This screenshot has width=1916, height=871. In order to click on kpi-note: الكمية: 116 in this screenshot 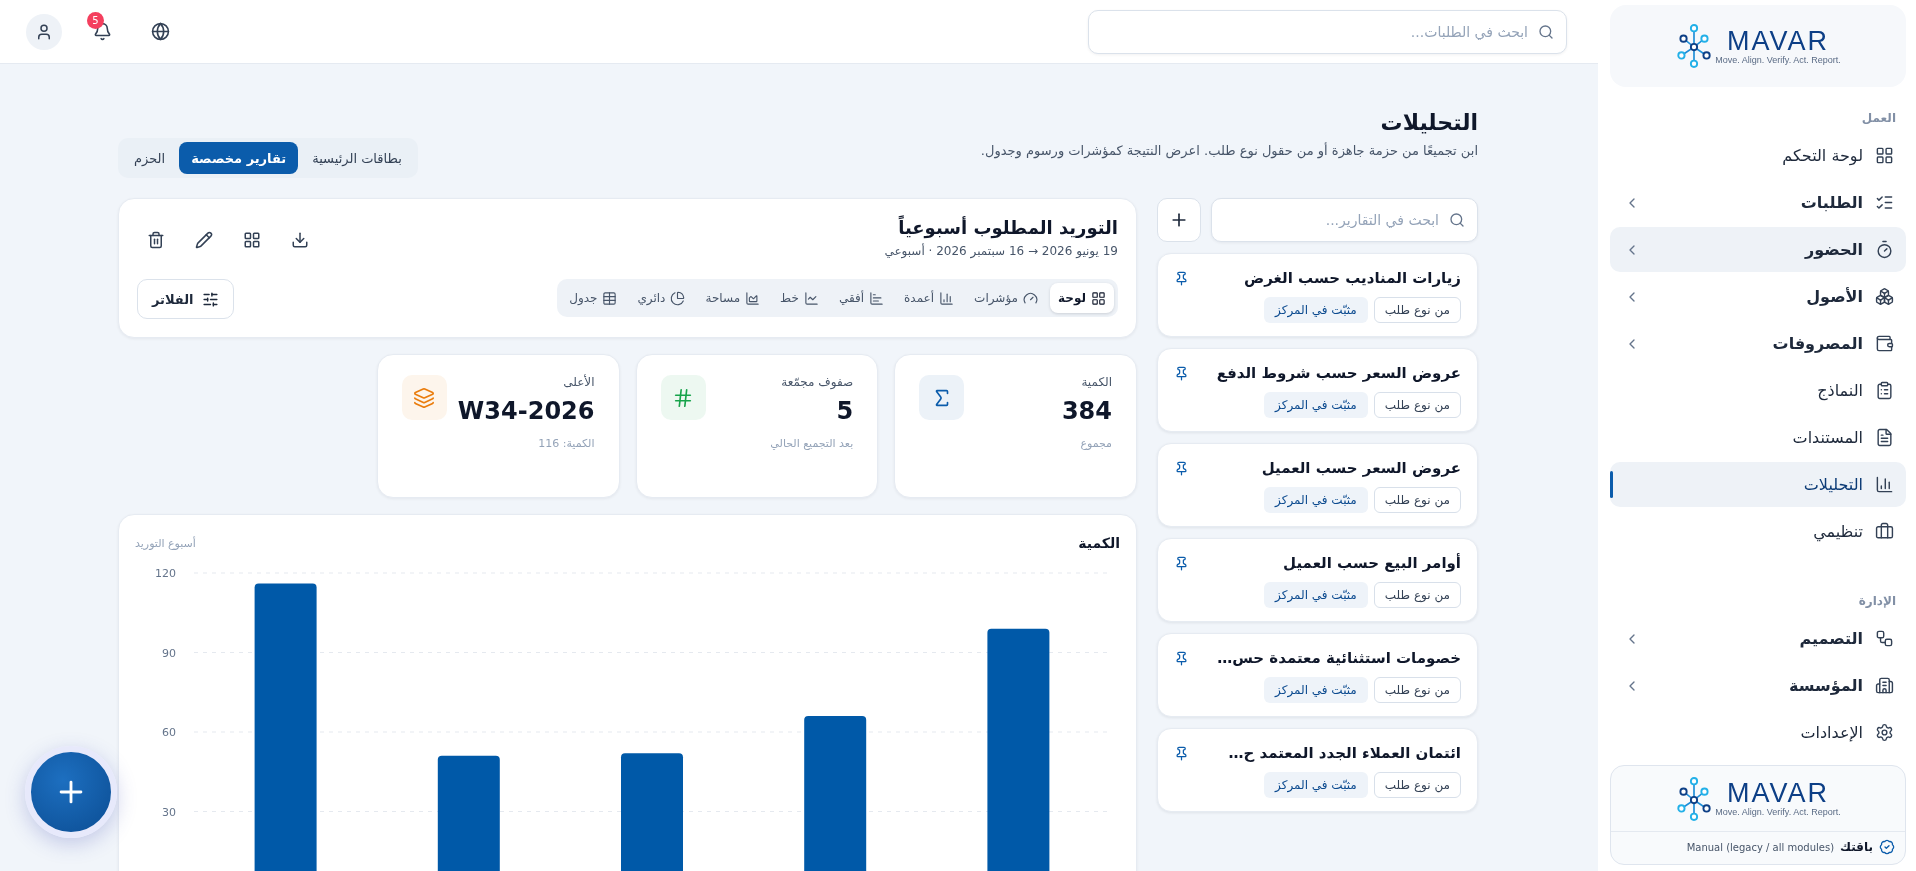, I will do `click(566, 443)`.